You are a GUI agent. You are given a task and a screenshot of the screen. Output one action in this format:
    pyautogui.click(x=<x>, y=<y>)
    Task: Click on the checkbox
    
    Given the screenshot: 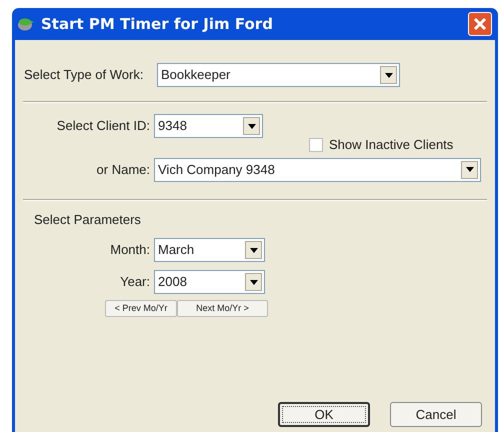 What is the action you would take?
    pyautogui.click(x=316, y=145)
    